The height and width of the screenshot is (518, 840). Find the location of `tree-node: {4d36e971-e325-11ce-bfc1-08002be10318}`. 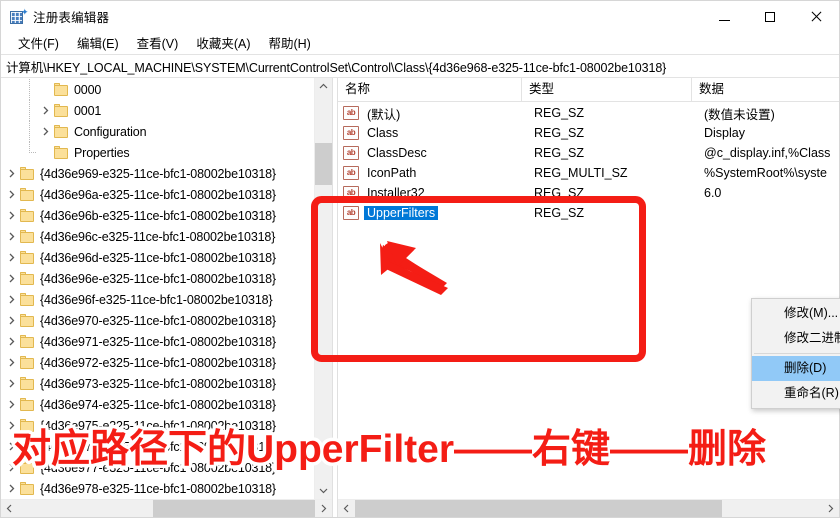

tree-node: {4d36e971-e325-11ce-bfc1-08002be10318} is located at coordinates (157, 341).